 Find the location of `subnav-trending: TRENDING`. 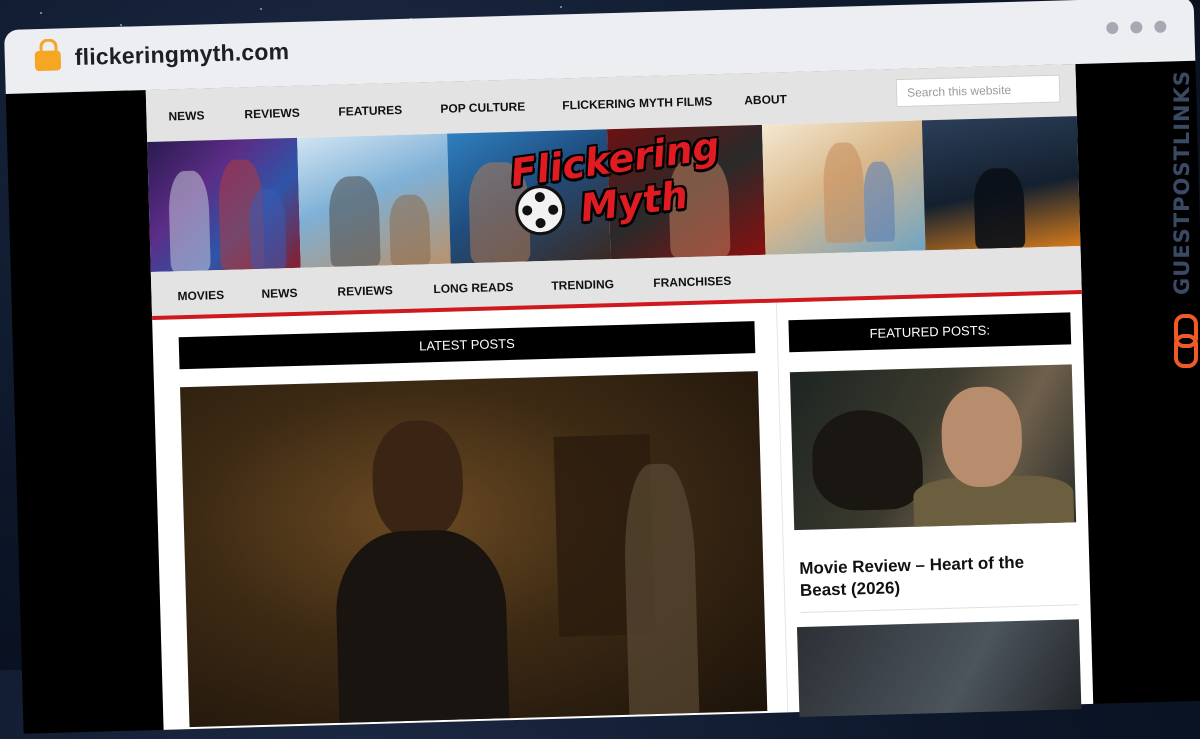

subnav-trending: TRENDING is located at coordinates (582, 285).